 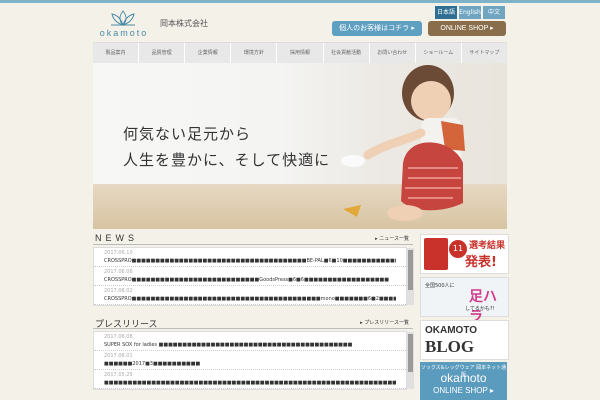 I want to click on company-name: 岡本株式会社, so click(x=184, y=23).